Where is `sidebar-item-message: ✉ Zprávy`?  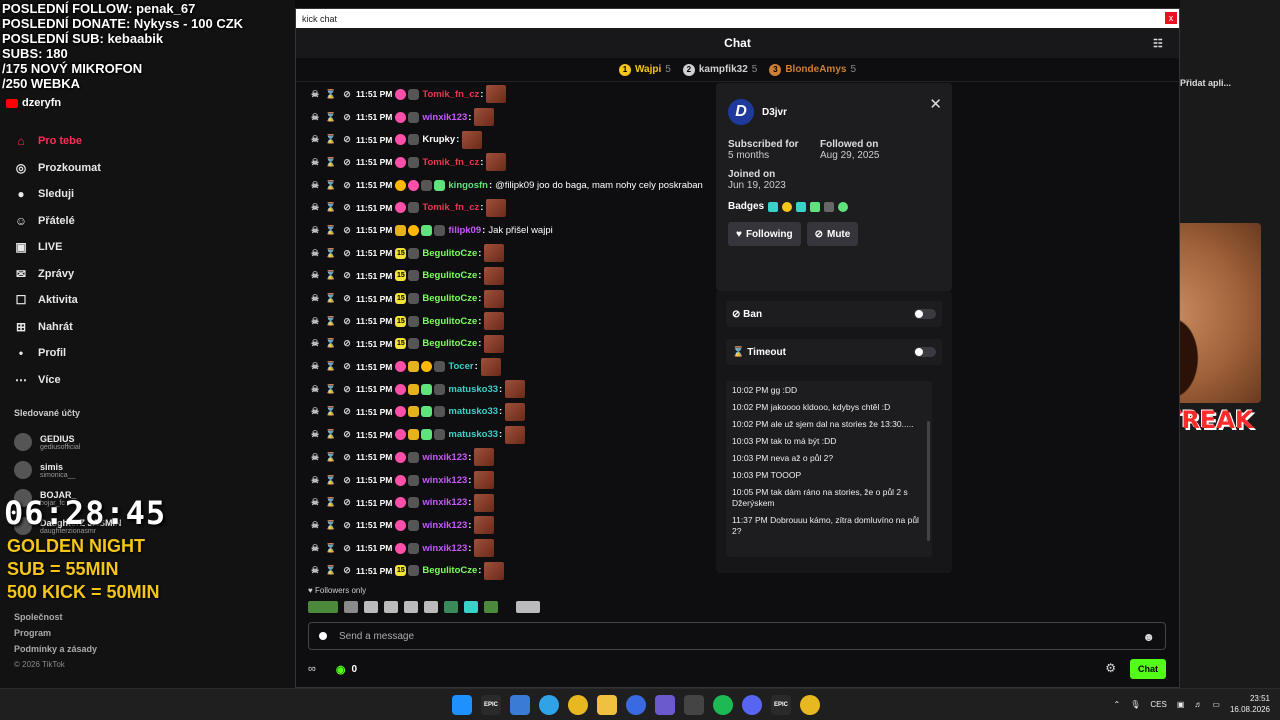
sidebar-item-message: ✉ Zprávy is located at coordinates (149, 274).